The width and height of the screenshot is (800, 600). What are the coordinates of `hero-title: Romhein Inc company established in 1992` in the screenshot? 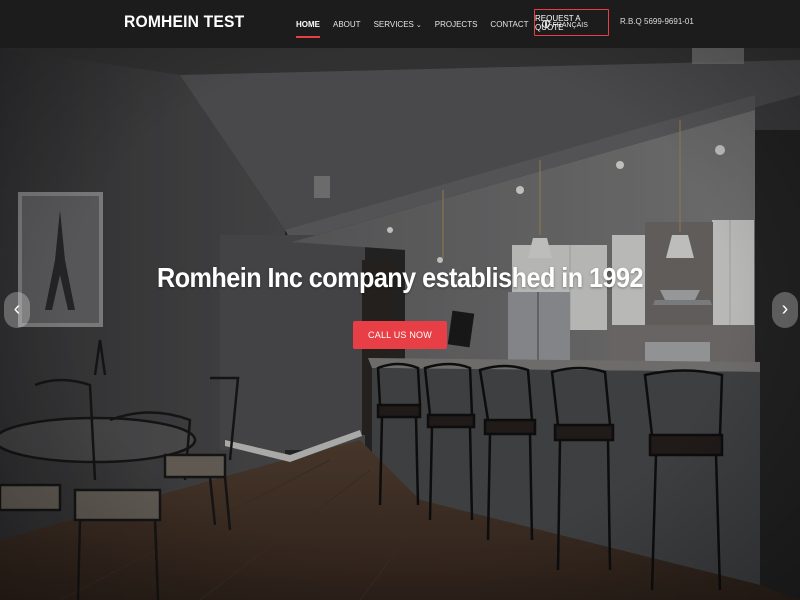 It's located at (400, 277).